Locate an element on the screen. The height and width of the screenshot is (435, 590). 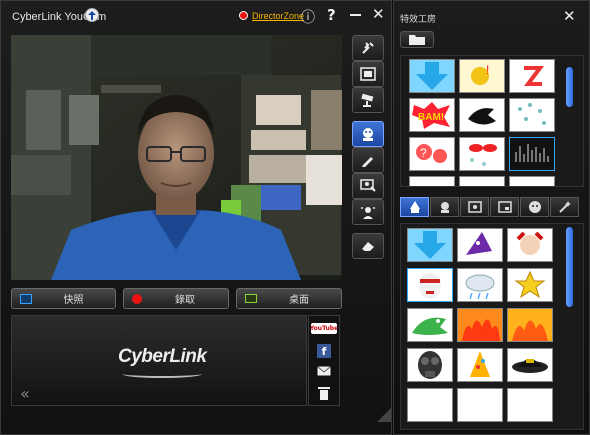
share-sidebar: YouTube f is located at coordinates (324, 360).